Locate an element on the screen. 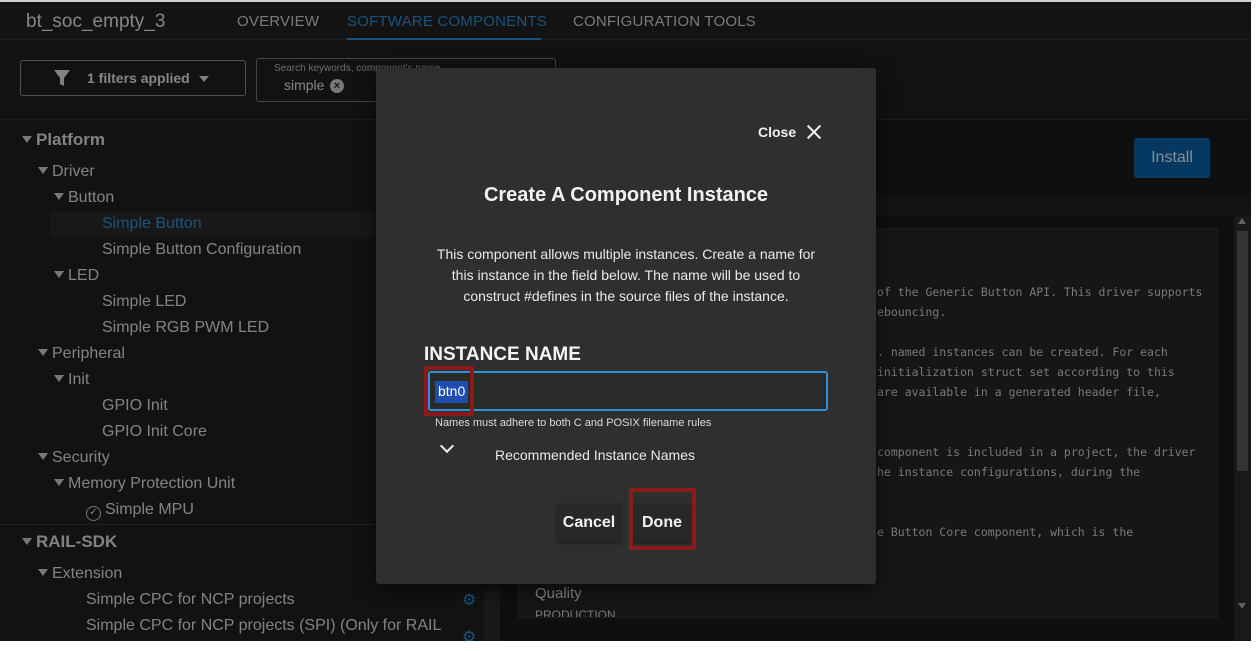 The height and width of the screenshot is (651, 1258). recommended-names-toggle: Recommended Instance Names is located at coordinates (567, 450).